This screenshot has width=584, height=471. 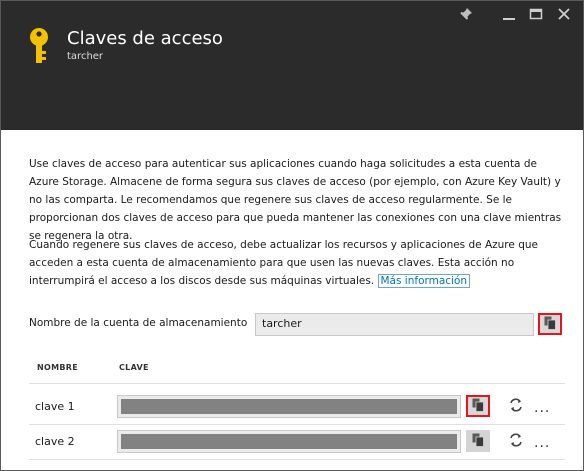 I want to click on copy-key1-button, so click(x=478, y=406).